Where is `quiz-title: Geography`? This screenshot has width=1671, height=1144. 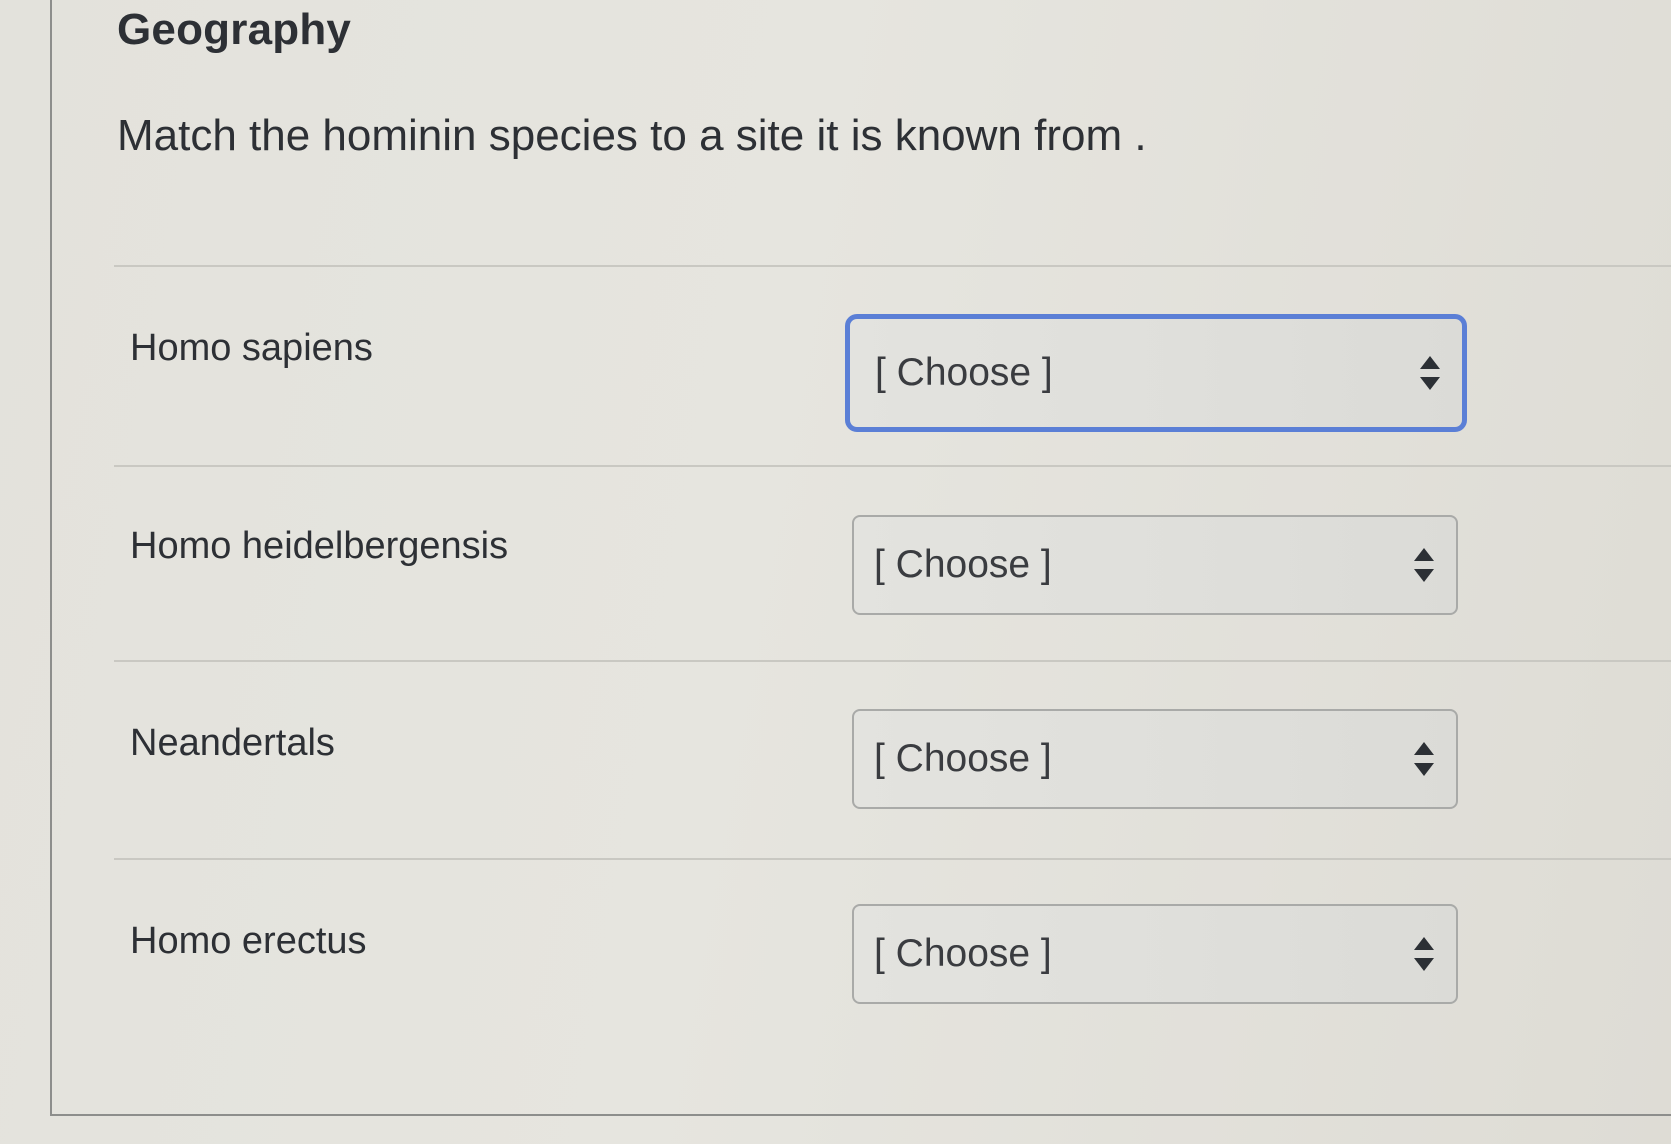 quiz-title: Geography is located at coordinates (234, 29).